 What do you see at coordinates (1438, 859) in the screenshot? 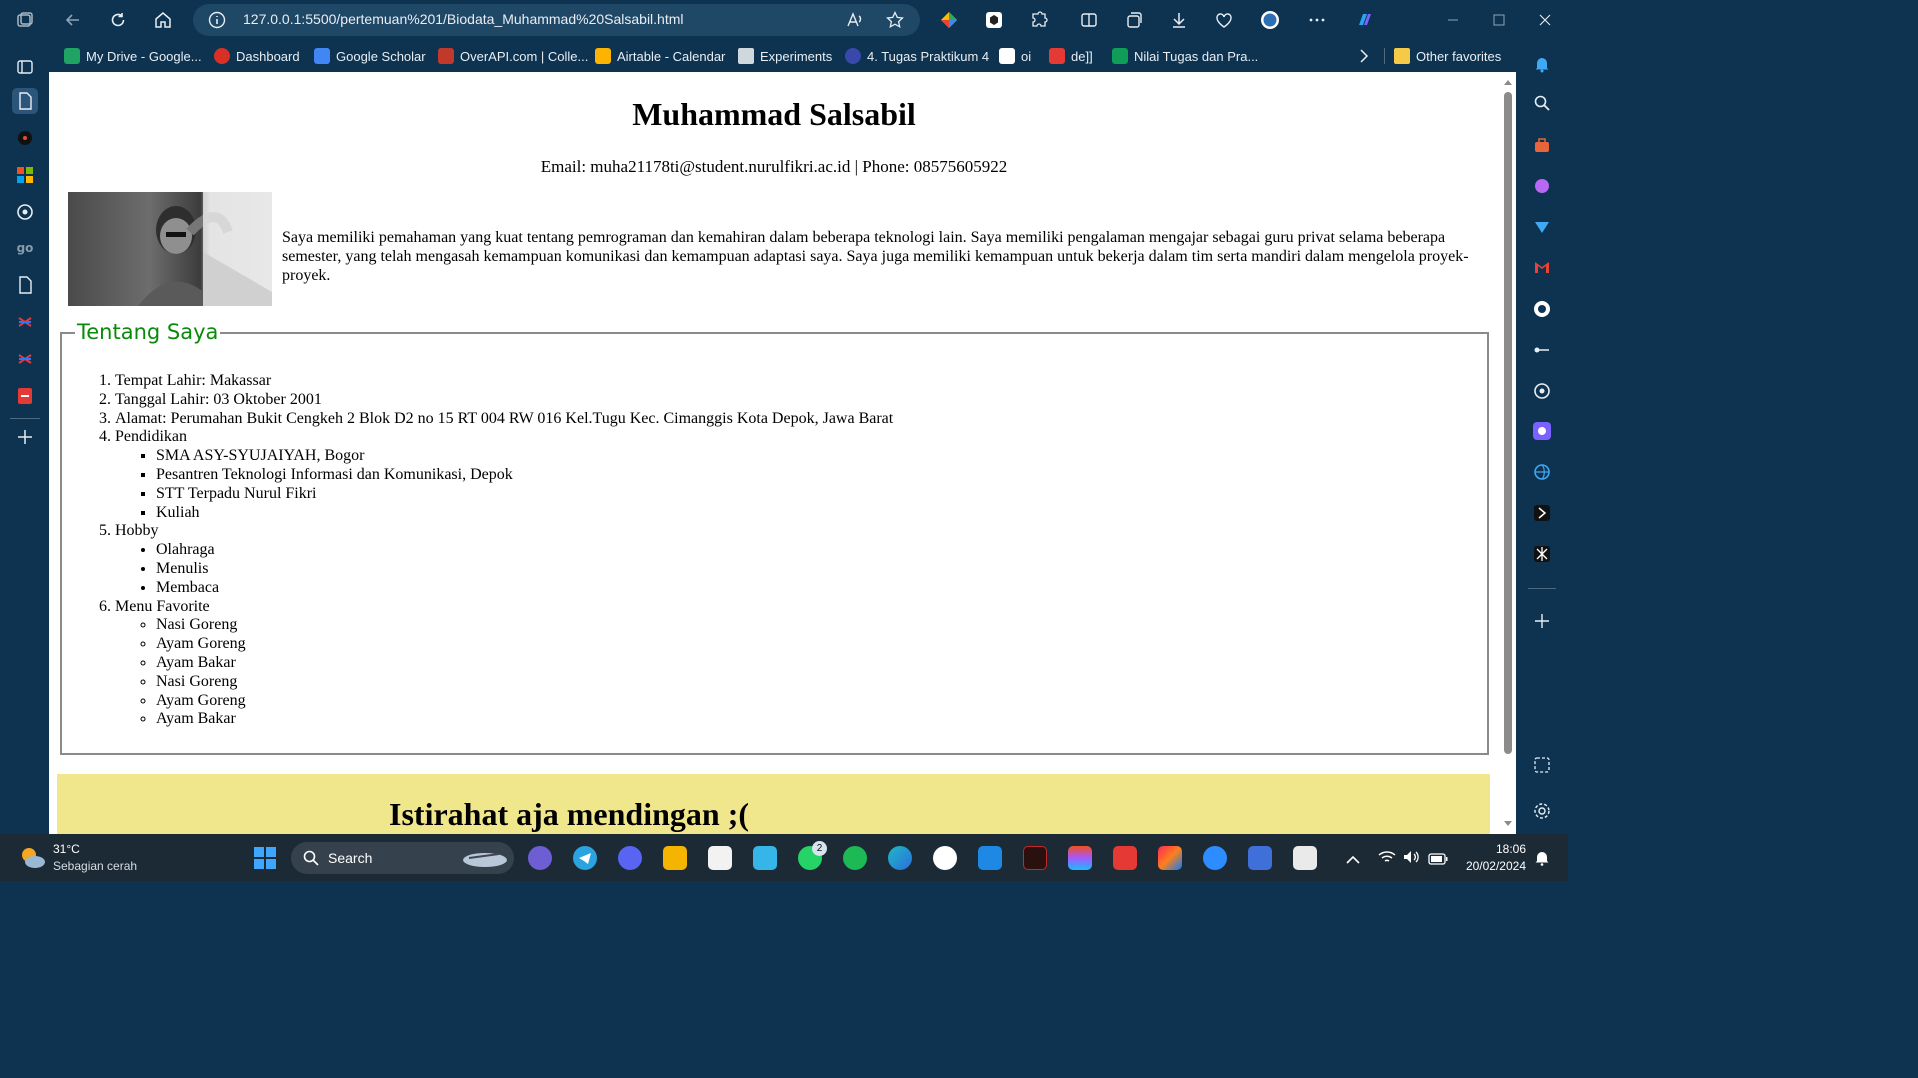
I see `battery-icon` at bounding box center [1438, 859].